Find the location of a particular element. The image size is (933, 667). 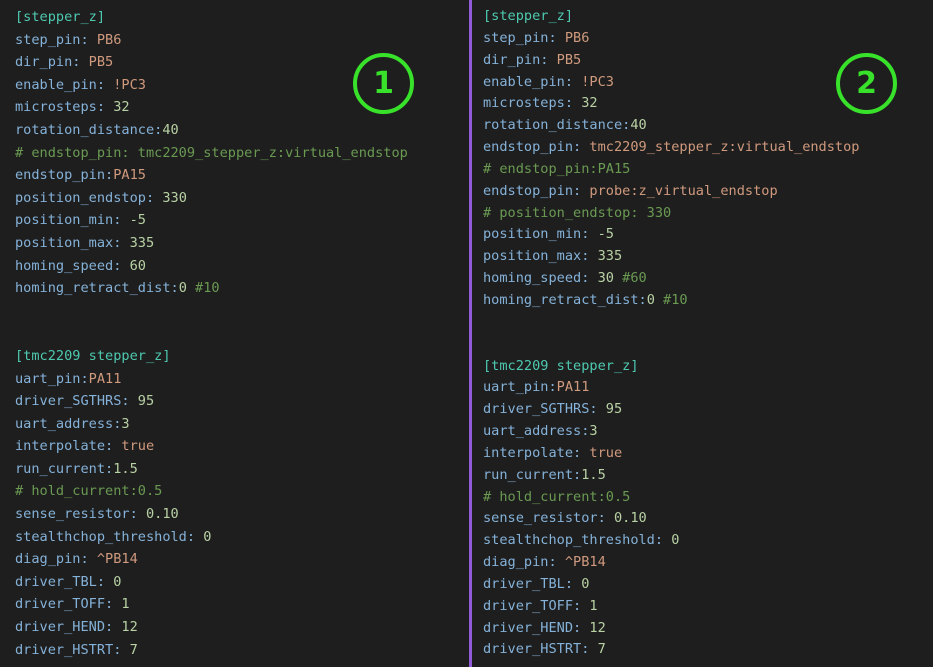

config-key: position_endstop: is located at coordinates (89, 197).